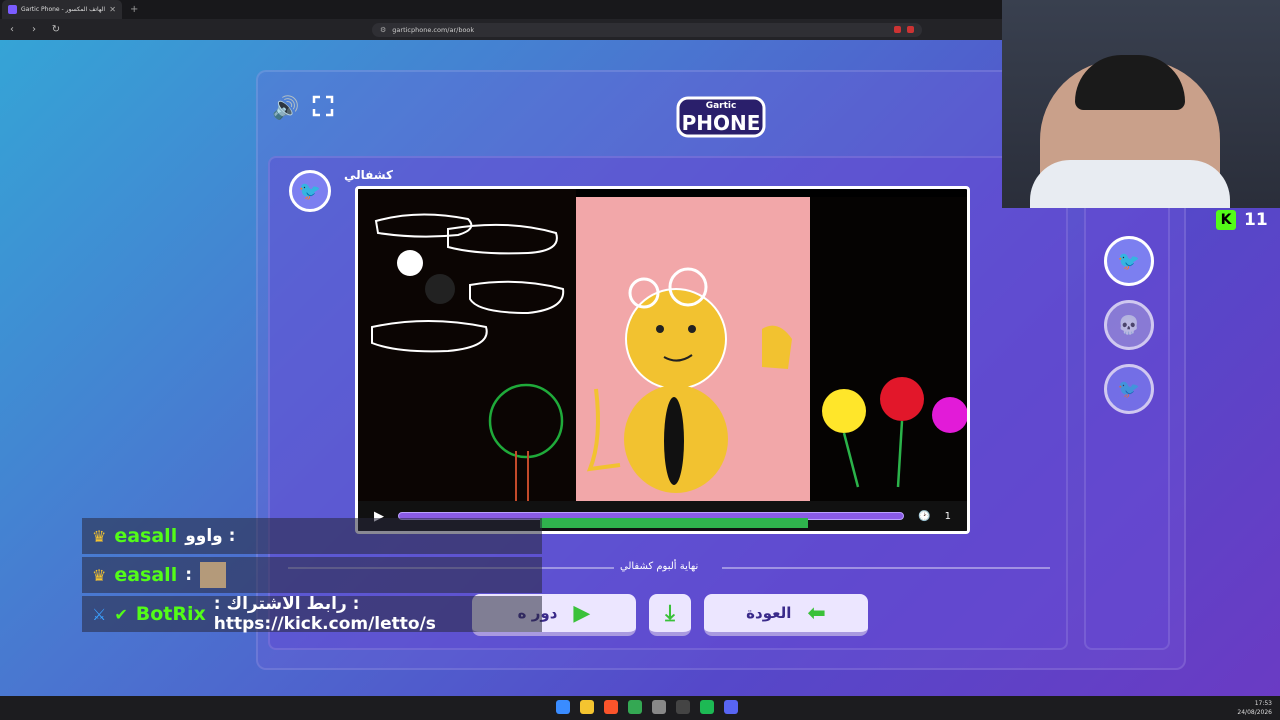 The height and width of the screenshot is (720, 1280). I want to click on nav-bar: ‹ › ↻ ⚙ garticphone.com/ar/book, so click(501, 29).